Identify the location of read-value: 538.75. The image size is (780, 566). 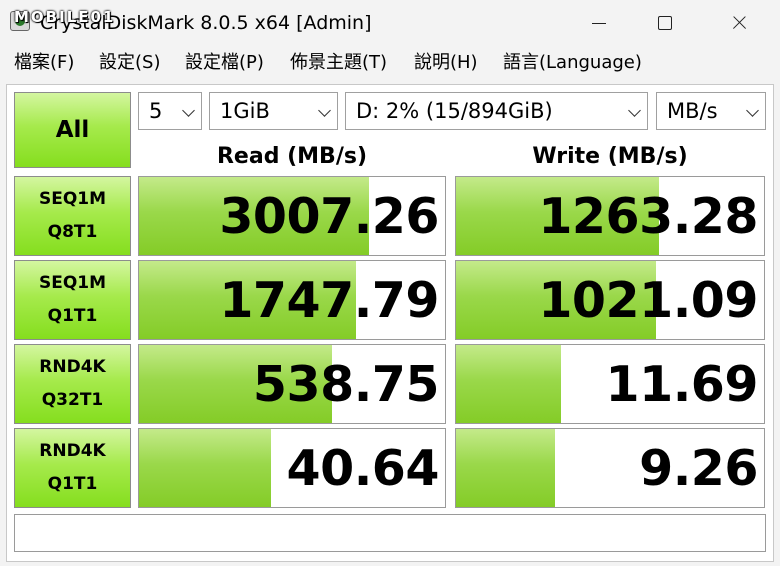
(346, 384).